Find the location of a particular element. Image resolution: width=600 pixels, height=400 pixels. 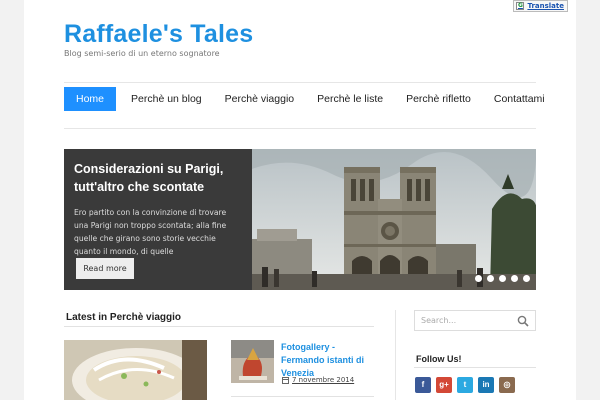

instagram-icon: ◎ is located at coordinates (507, 385).